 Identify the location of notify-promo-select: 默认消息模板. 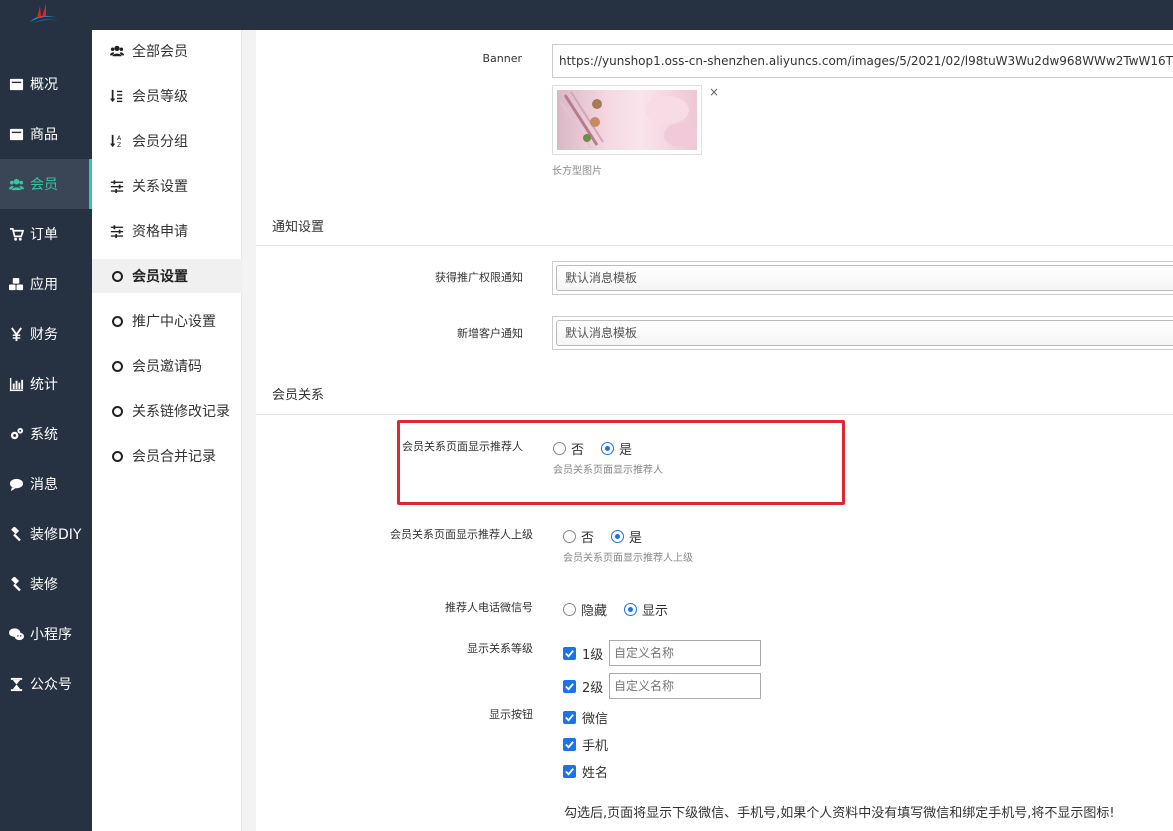
(862, 278).